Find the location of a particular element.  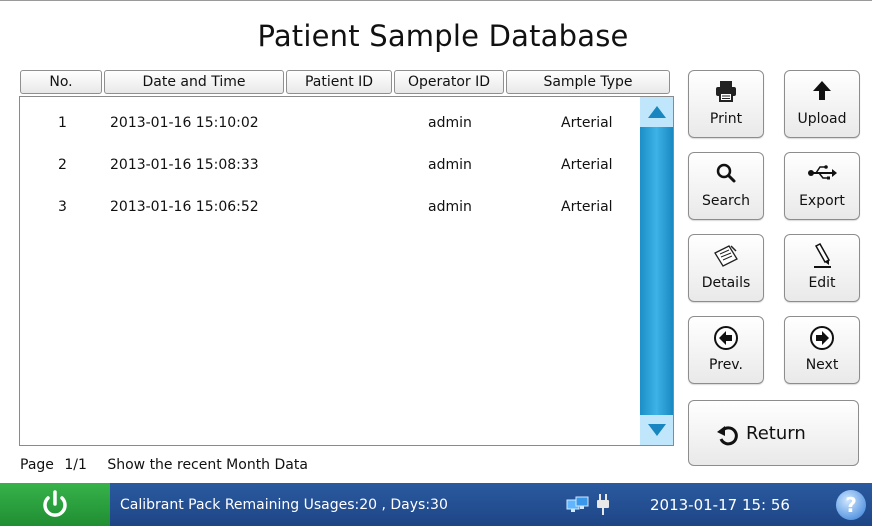

search-button: Search is located at coordinates (726, 186).